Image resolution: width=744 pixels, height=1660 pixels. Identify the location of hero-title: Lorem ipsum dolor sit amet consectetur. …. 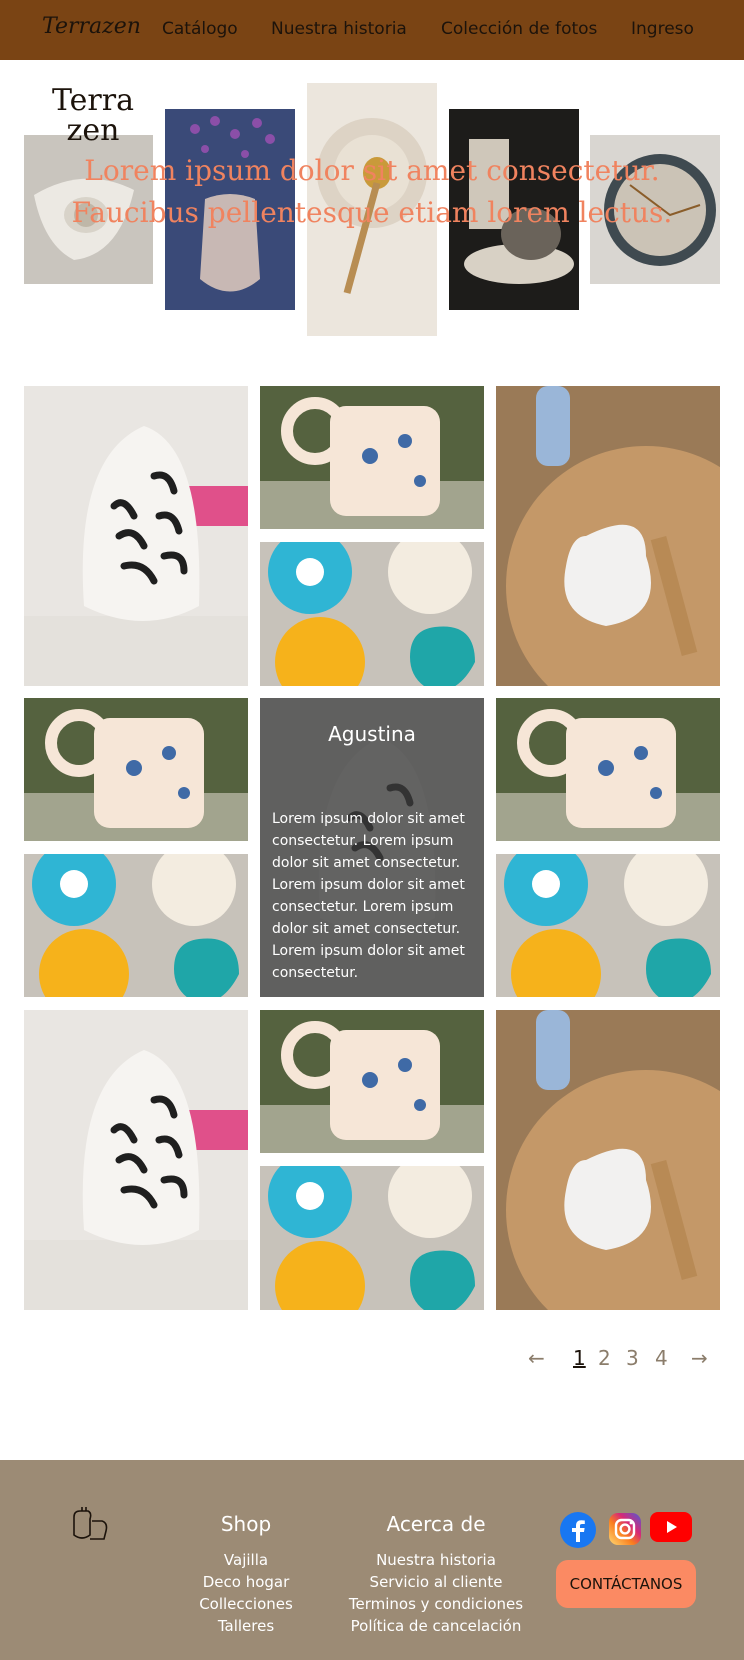
(372, 191).